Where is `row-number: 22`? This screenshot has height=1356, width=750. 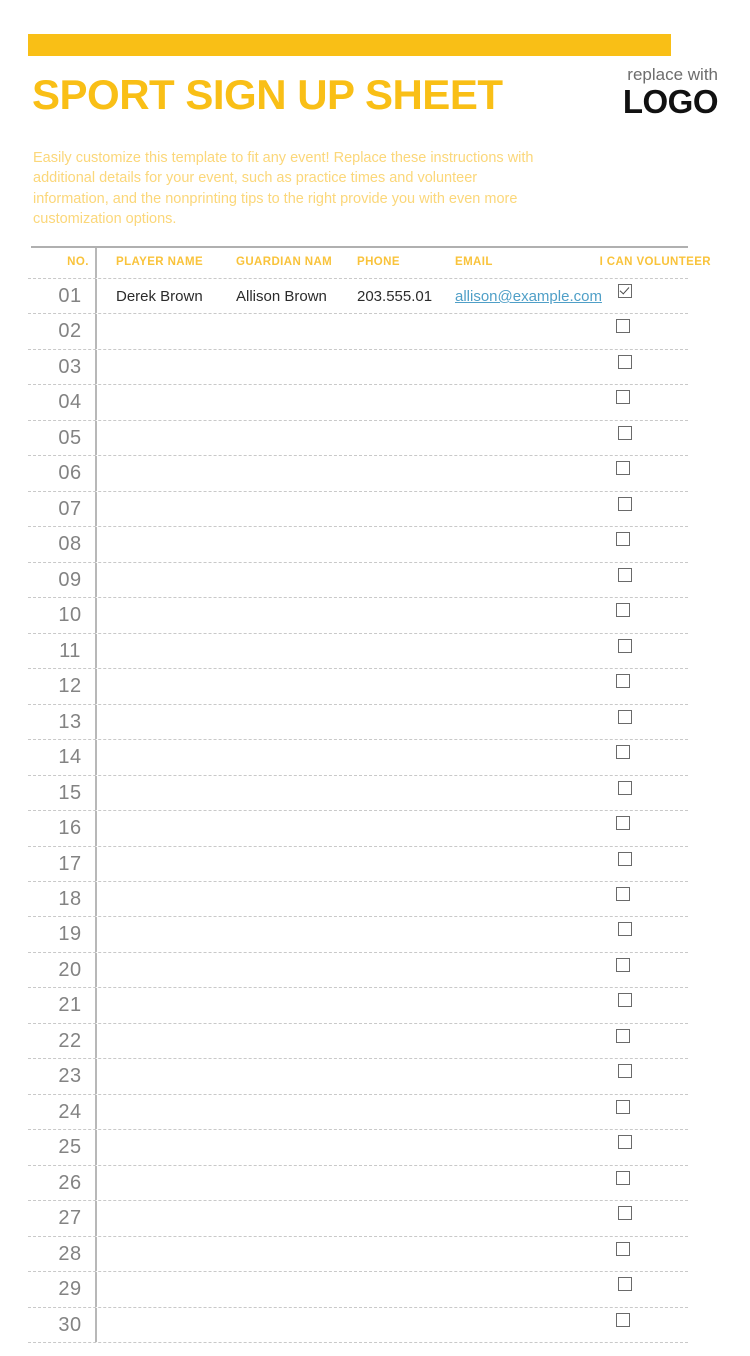
row-number: 22 is located at coordinates (70, 1040).